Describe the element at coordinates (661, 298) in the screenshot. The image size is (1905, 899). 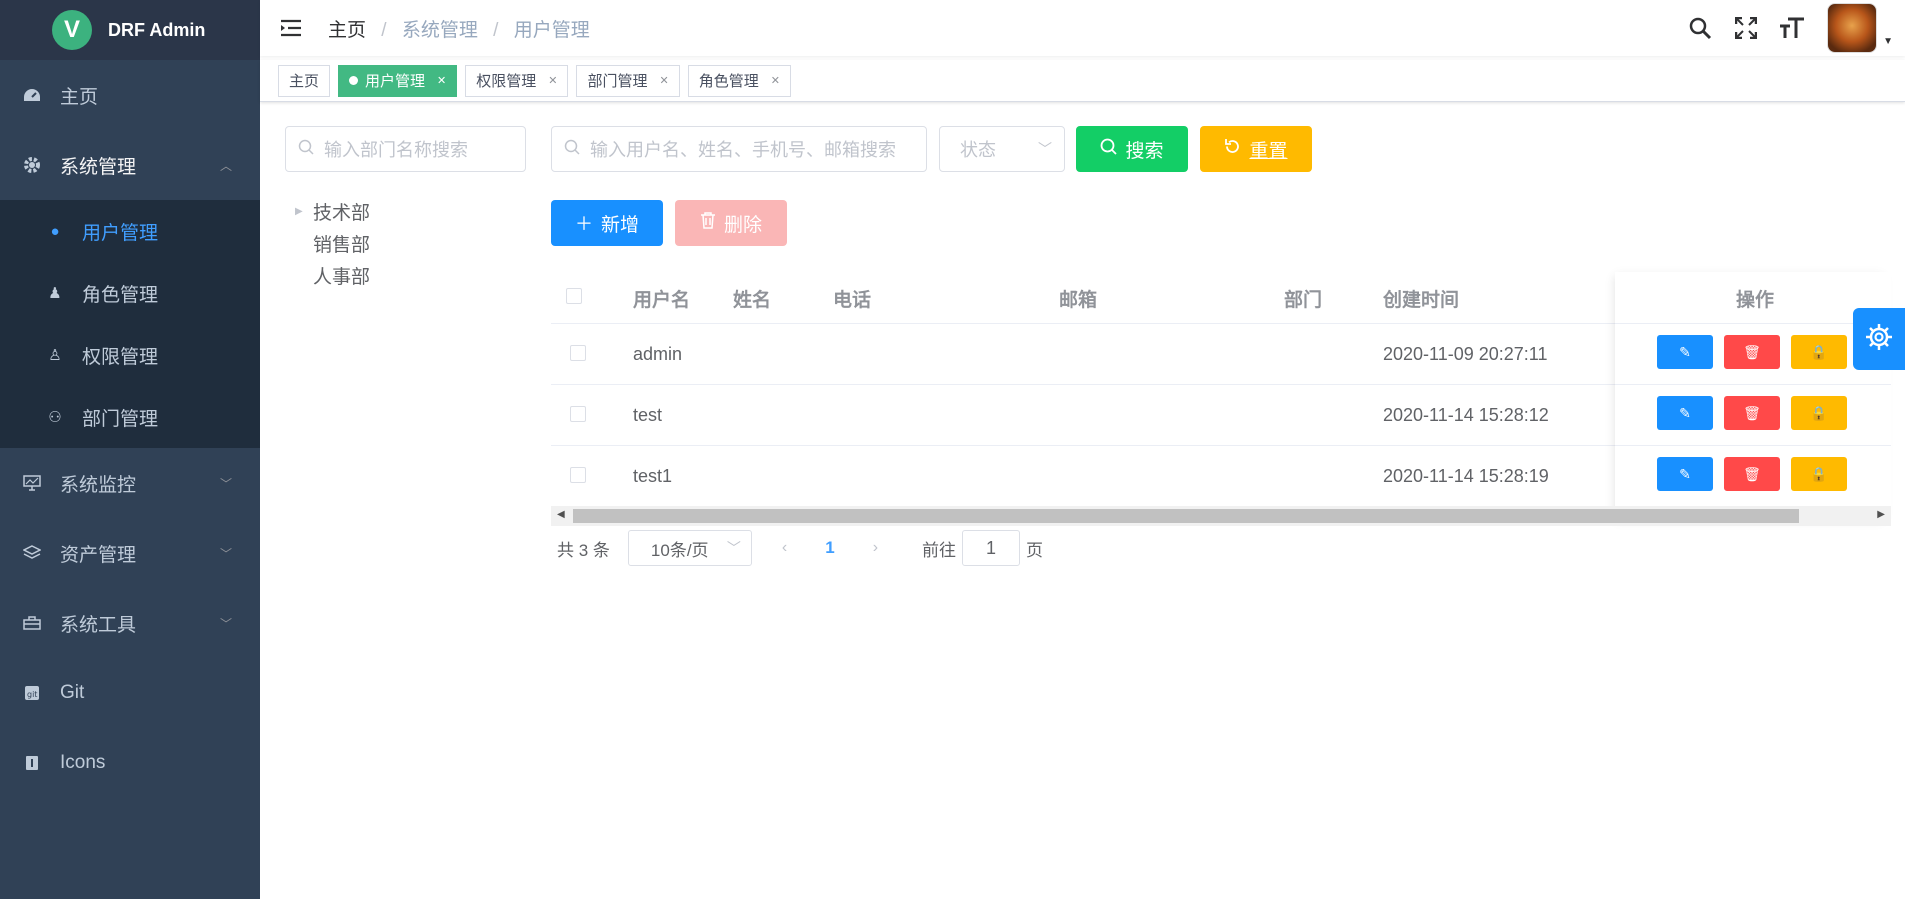
I see `column-header-username: 用户名` at that location.